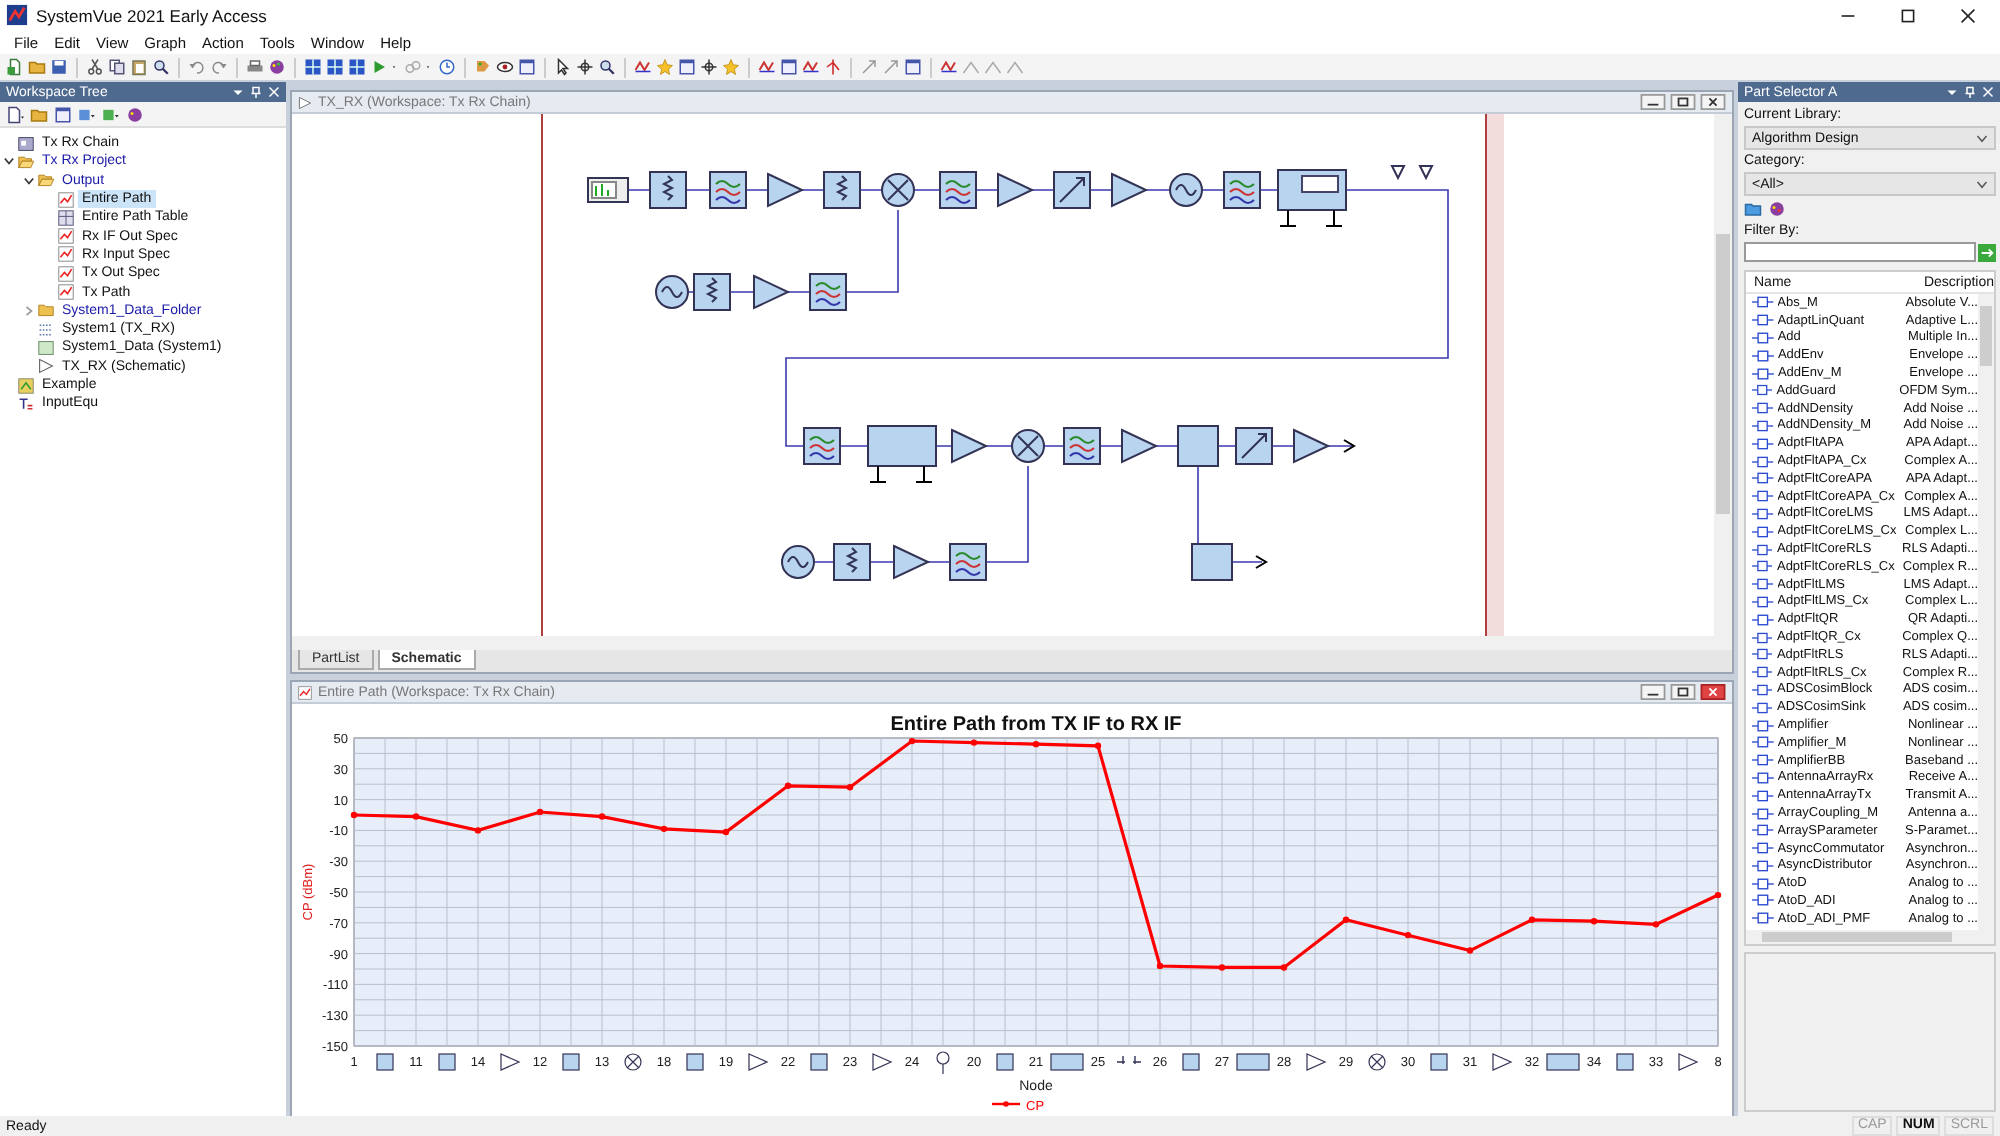 Image resolution: width=2000 pixels, height=1136 pixels. What do you see at coordinates (255, 67) in the screenshot?
I see `print-icon` at bounding box center [255, 67].